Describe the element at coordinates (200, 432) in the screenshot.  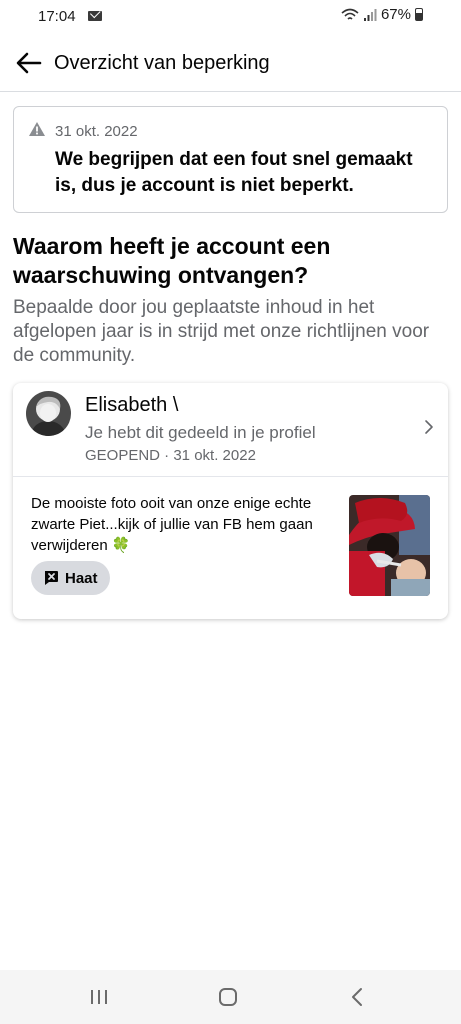
I see `post-shared-location: Je hebt dit gedeeld in je profiel` at that location.